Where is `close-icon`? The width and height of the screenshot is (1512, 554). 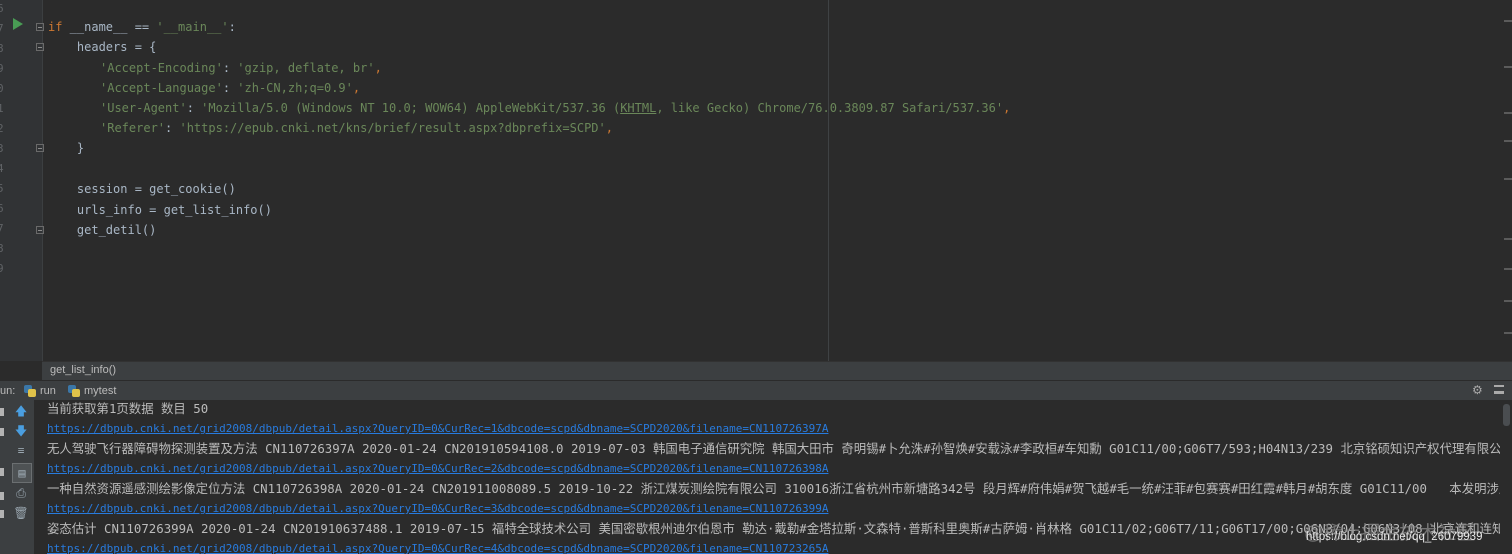
close-icon is located at coordinates (2, 514).